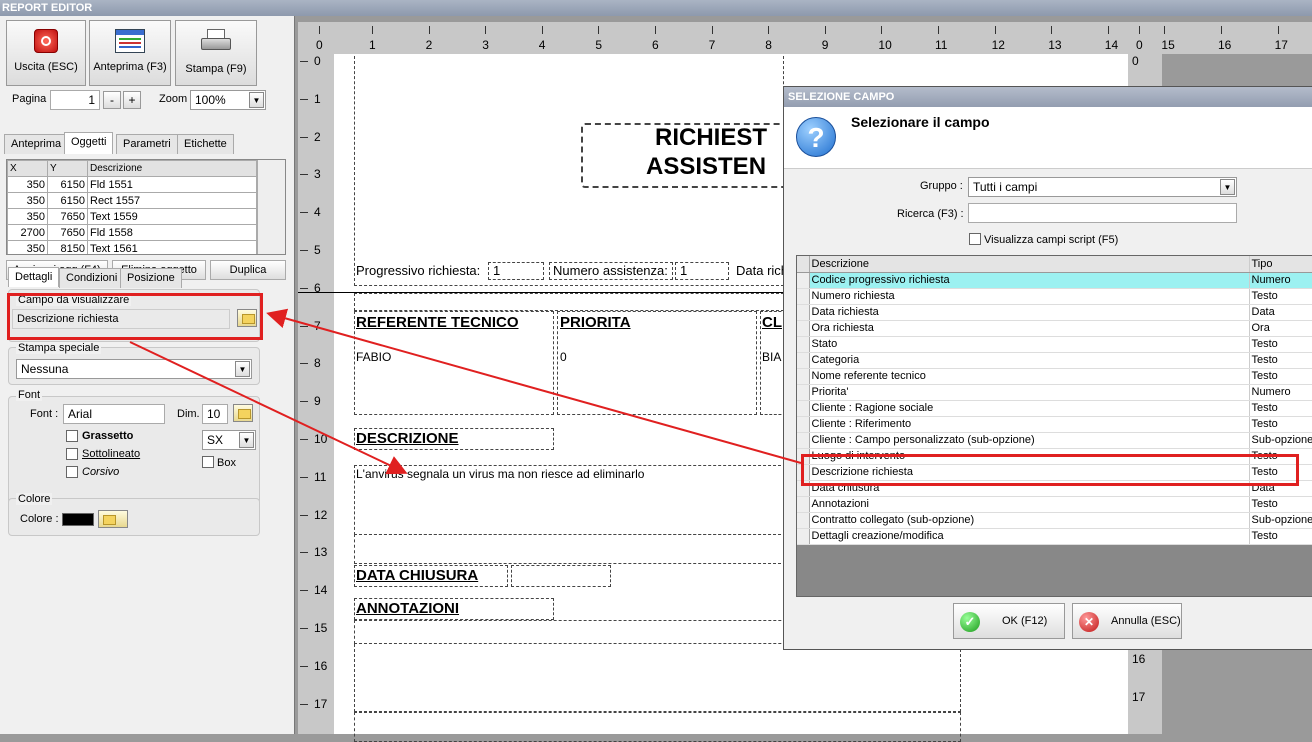  Describe the element at coordinates (268, 408) in the screenshot. I see `annotation-arrow-to-report` at that location.